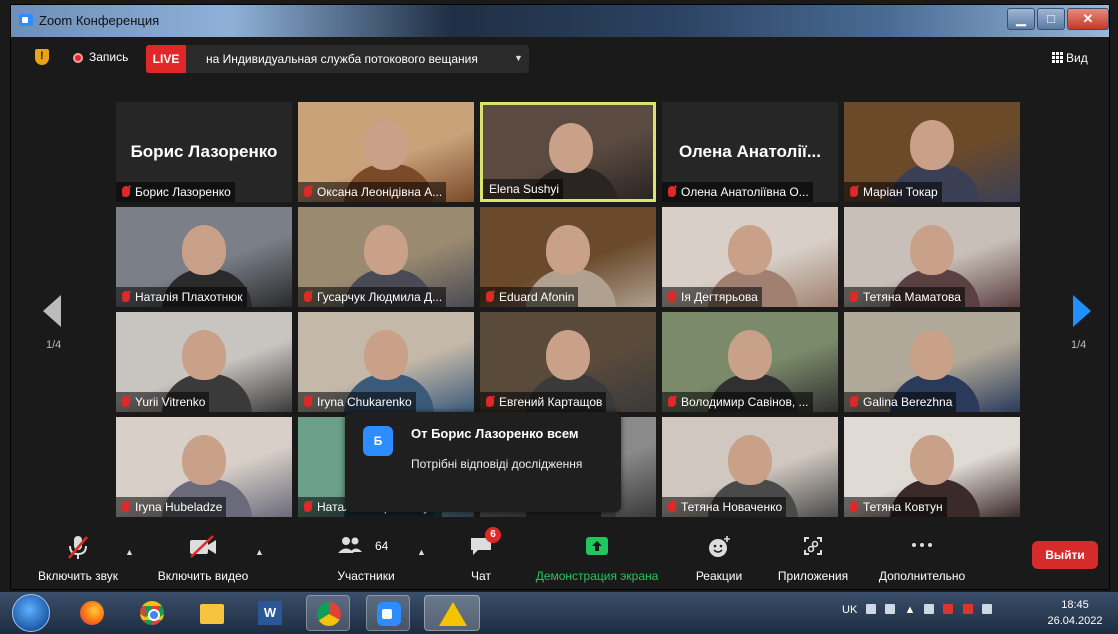 The image size is (1118, 634). I want to click on action-center-flag-icon, so click(948, 609).